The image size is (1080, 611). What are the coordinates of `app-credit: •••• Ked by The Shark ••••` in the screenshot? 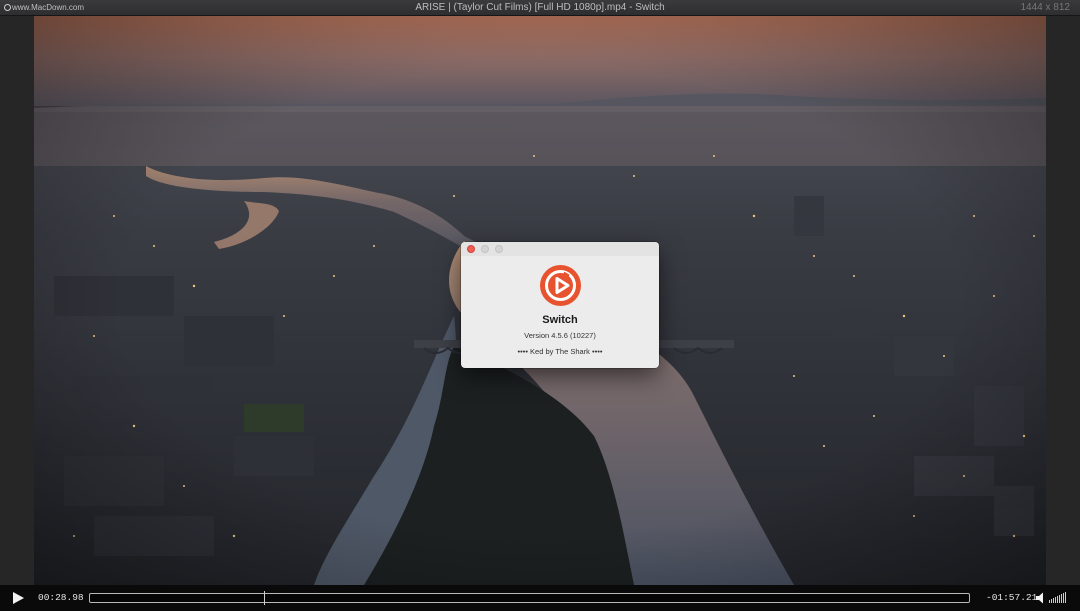 It's located at (560, 351).